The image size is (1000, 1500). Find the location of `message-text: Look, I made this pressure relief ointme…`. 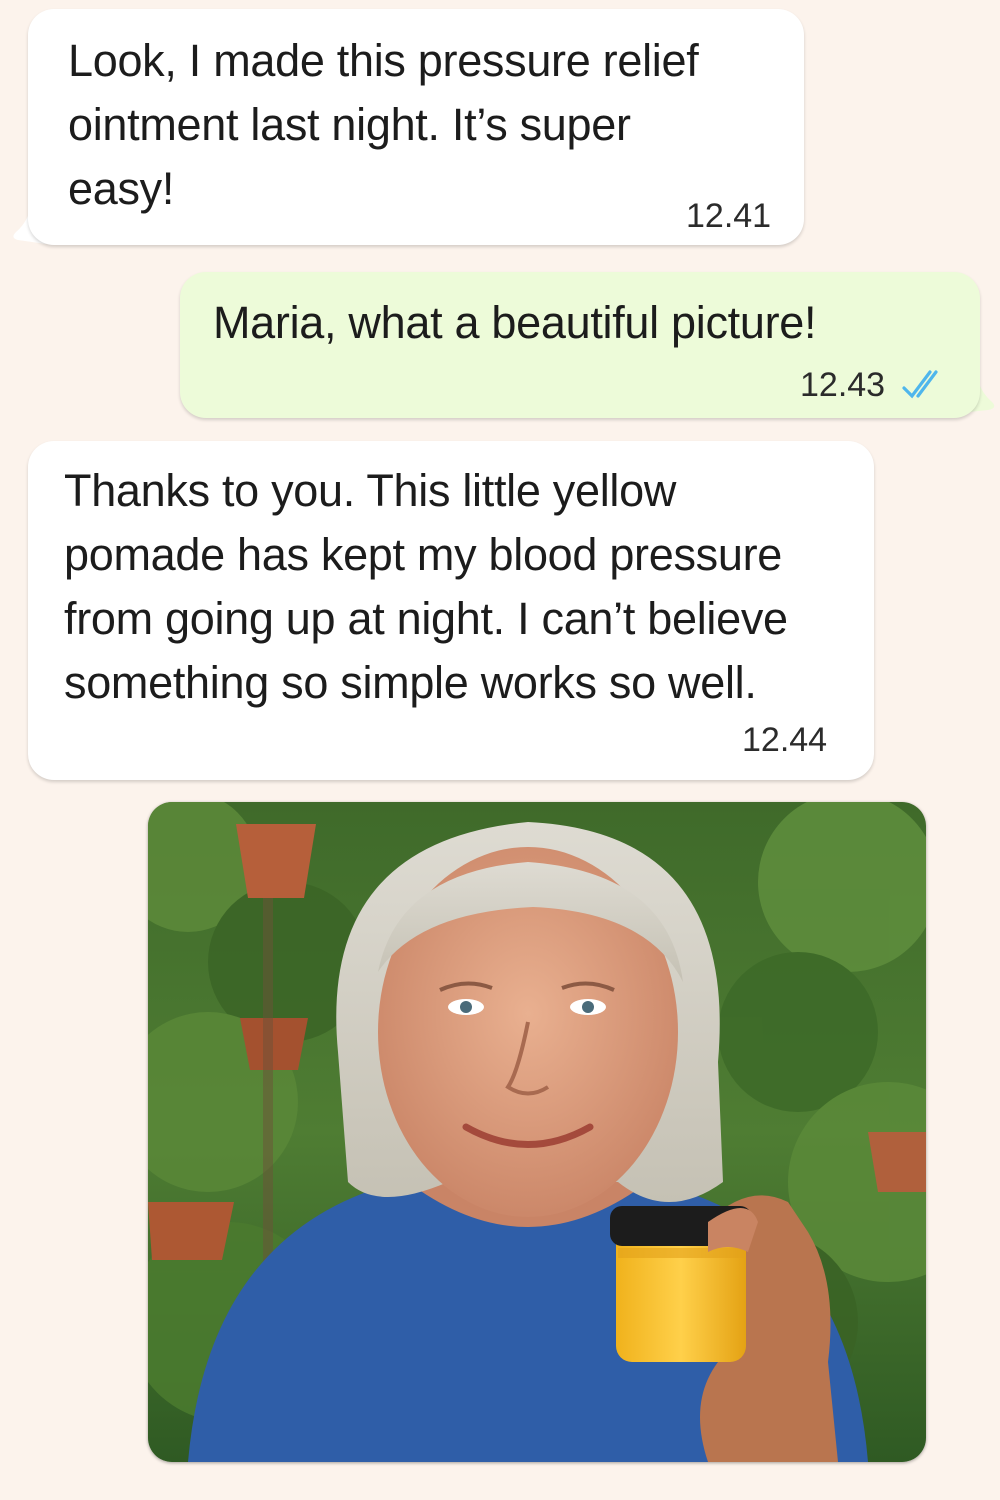

message-text: Look, I made this pressure relief ointme… is located at coordinates (383, 124).